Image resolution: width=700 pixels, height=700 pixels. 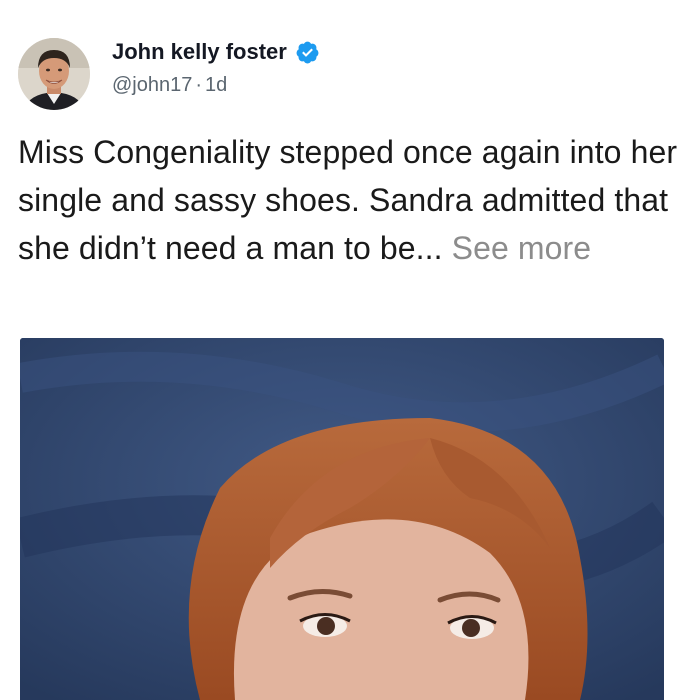 I want to click on tweet-timestamp: 1d, so click(x=216, y=85).